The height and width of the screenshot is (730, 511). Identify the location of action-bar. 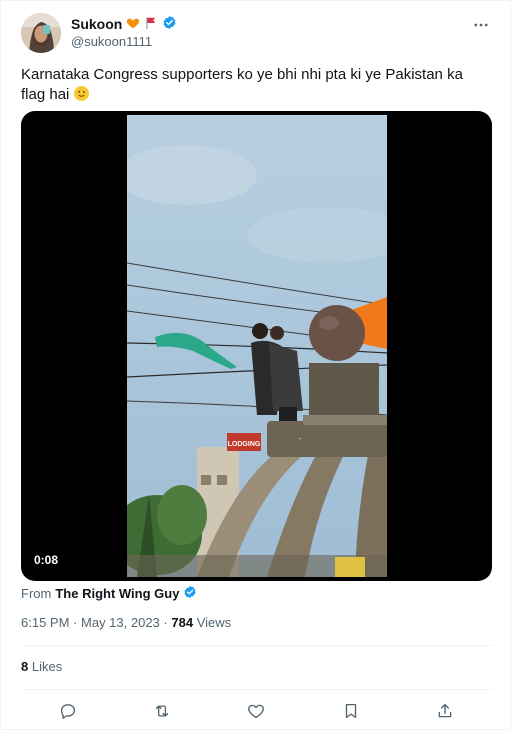
(256, 711).